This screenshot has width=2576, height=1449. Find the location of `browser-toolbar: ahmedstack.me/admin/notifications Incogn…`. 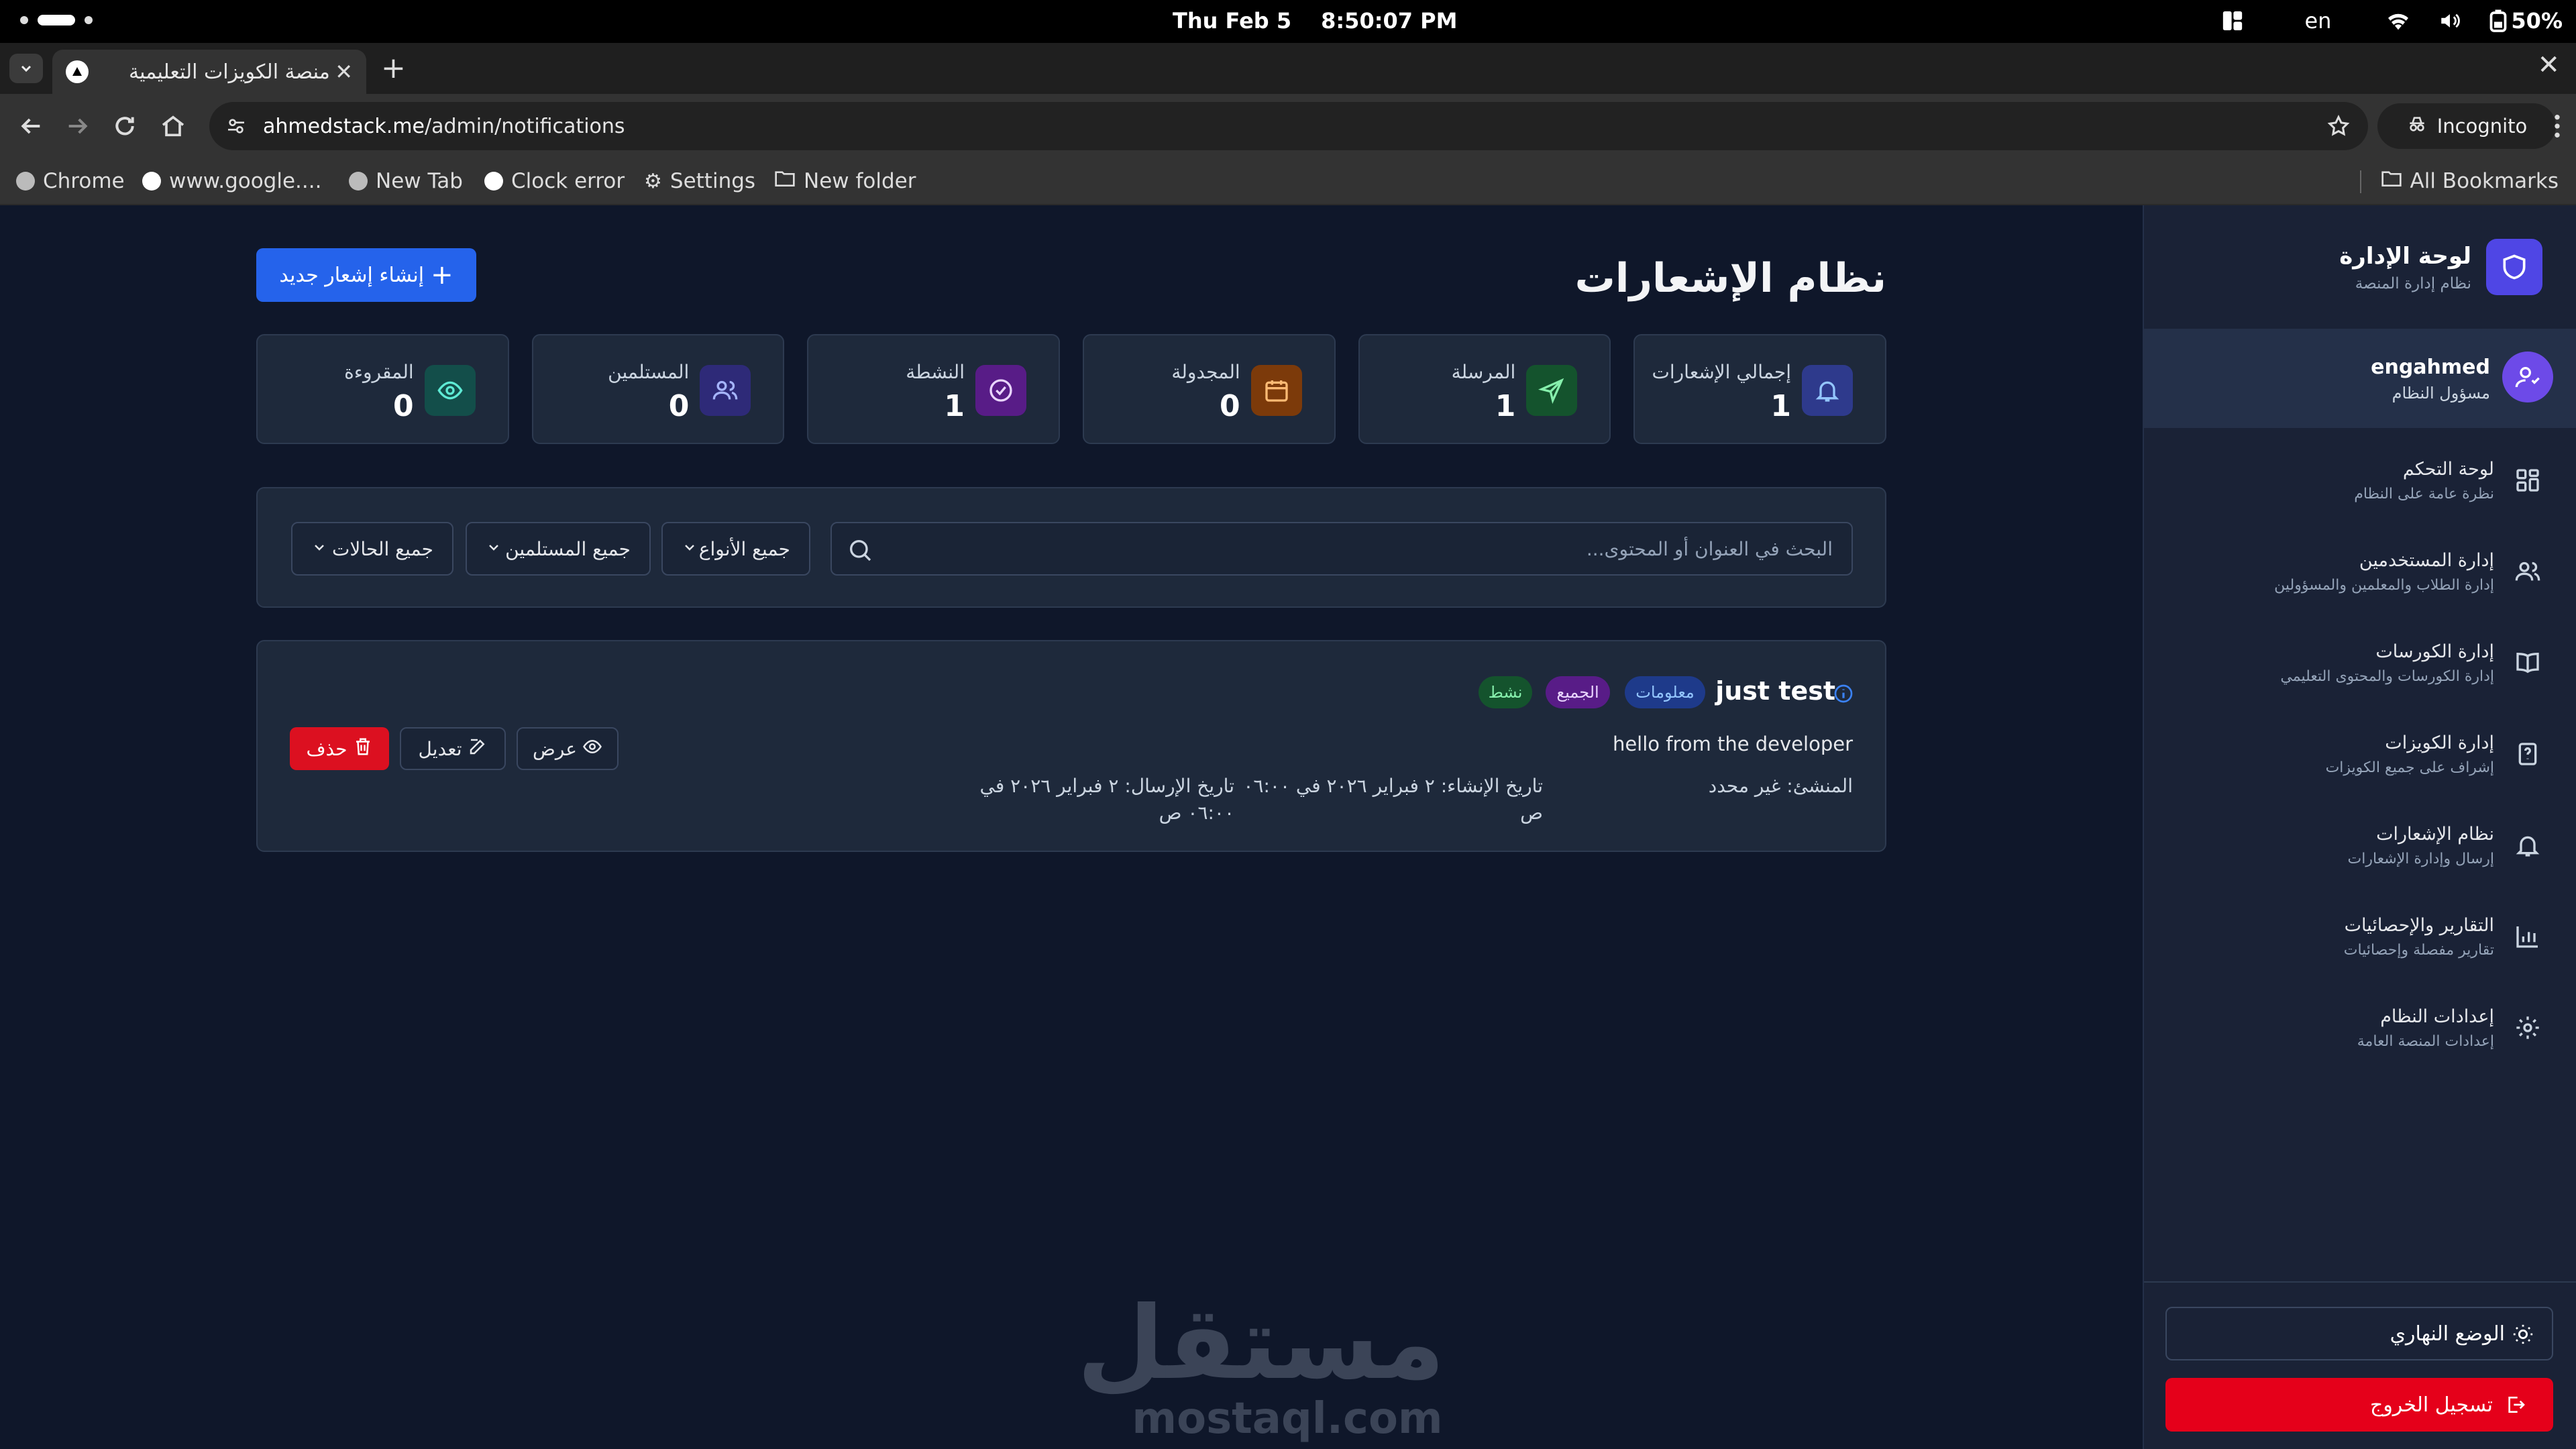

browser-toolbar: ahmedstack.me/admin/notifications Incogn… is located at coordinates (1288, 126).